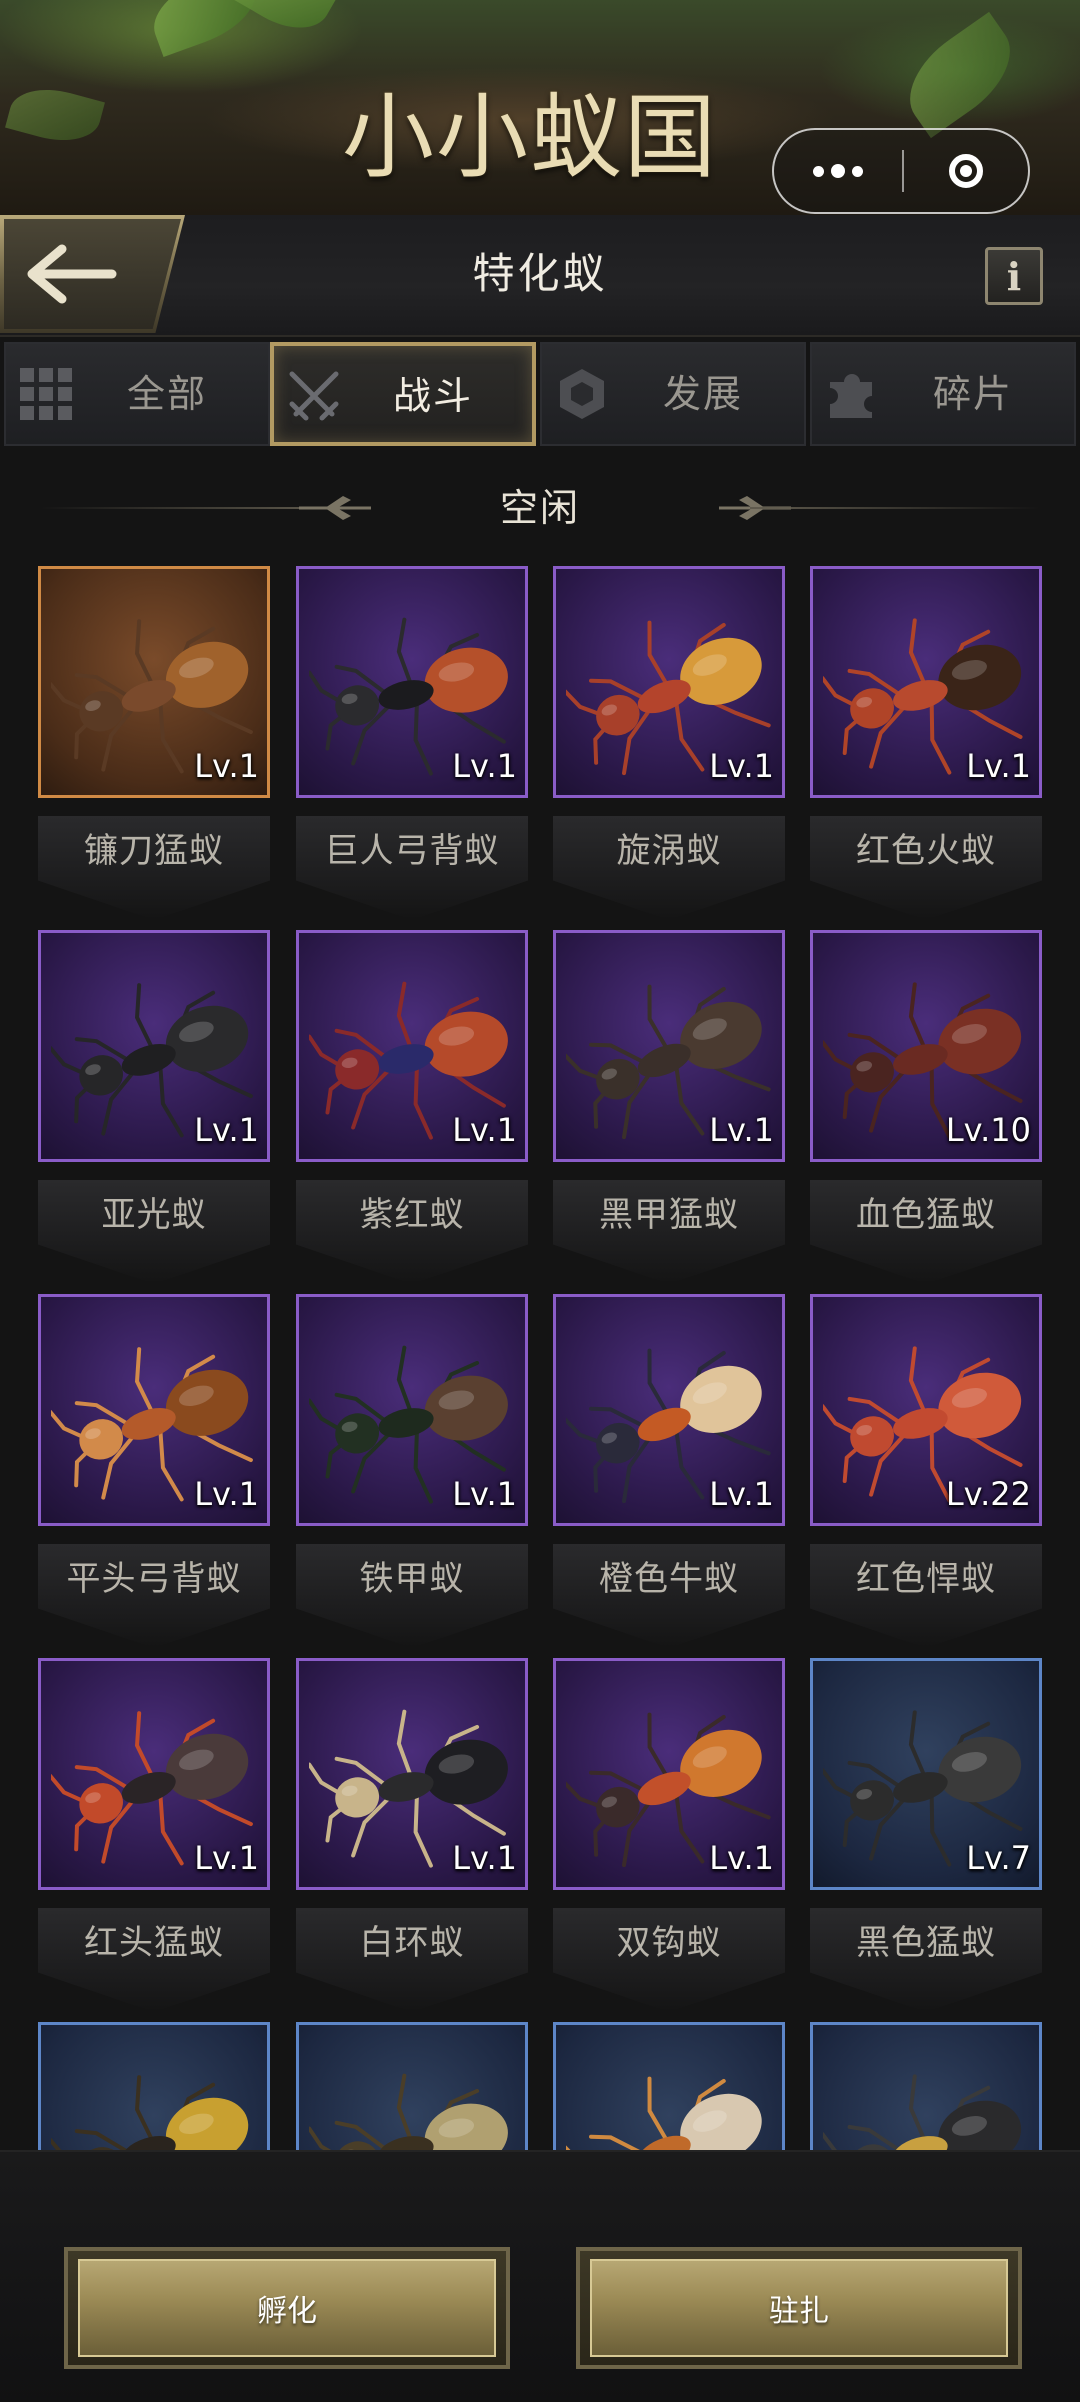 Image resolution: width=1080 pixels, height=2402 pixels. Describe the element at coordinates (669, 1107) in the screenshot. I see `ant-card: Lv.1 黑甲猛蚁` at that location.